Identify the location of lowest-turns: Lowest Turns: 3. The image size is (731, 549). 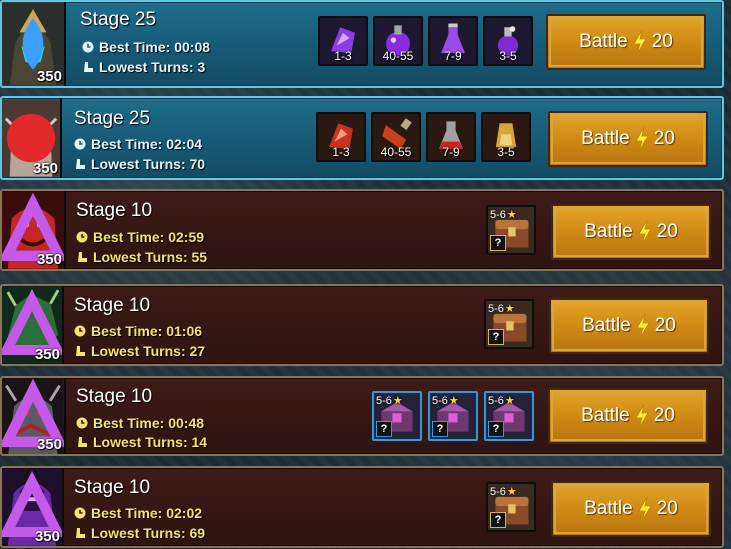
(143, 67).